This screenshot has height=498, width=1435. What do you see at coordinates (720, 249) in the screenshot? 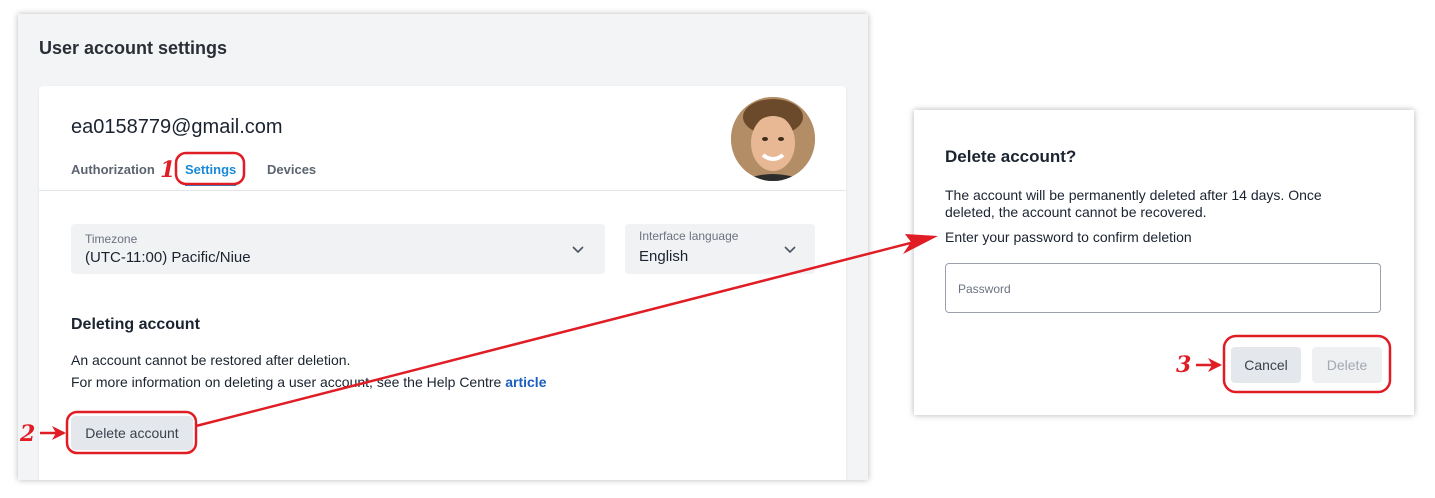
I see `language-select: Interface language English` at bounding box center [720, 249].